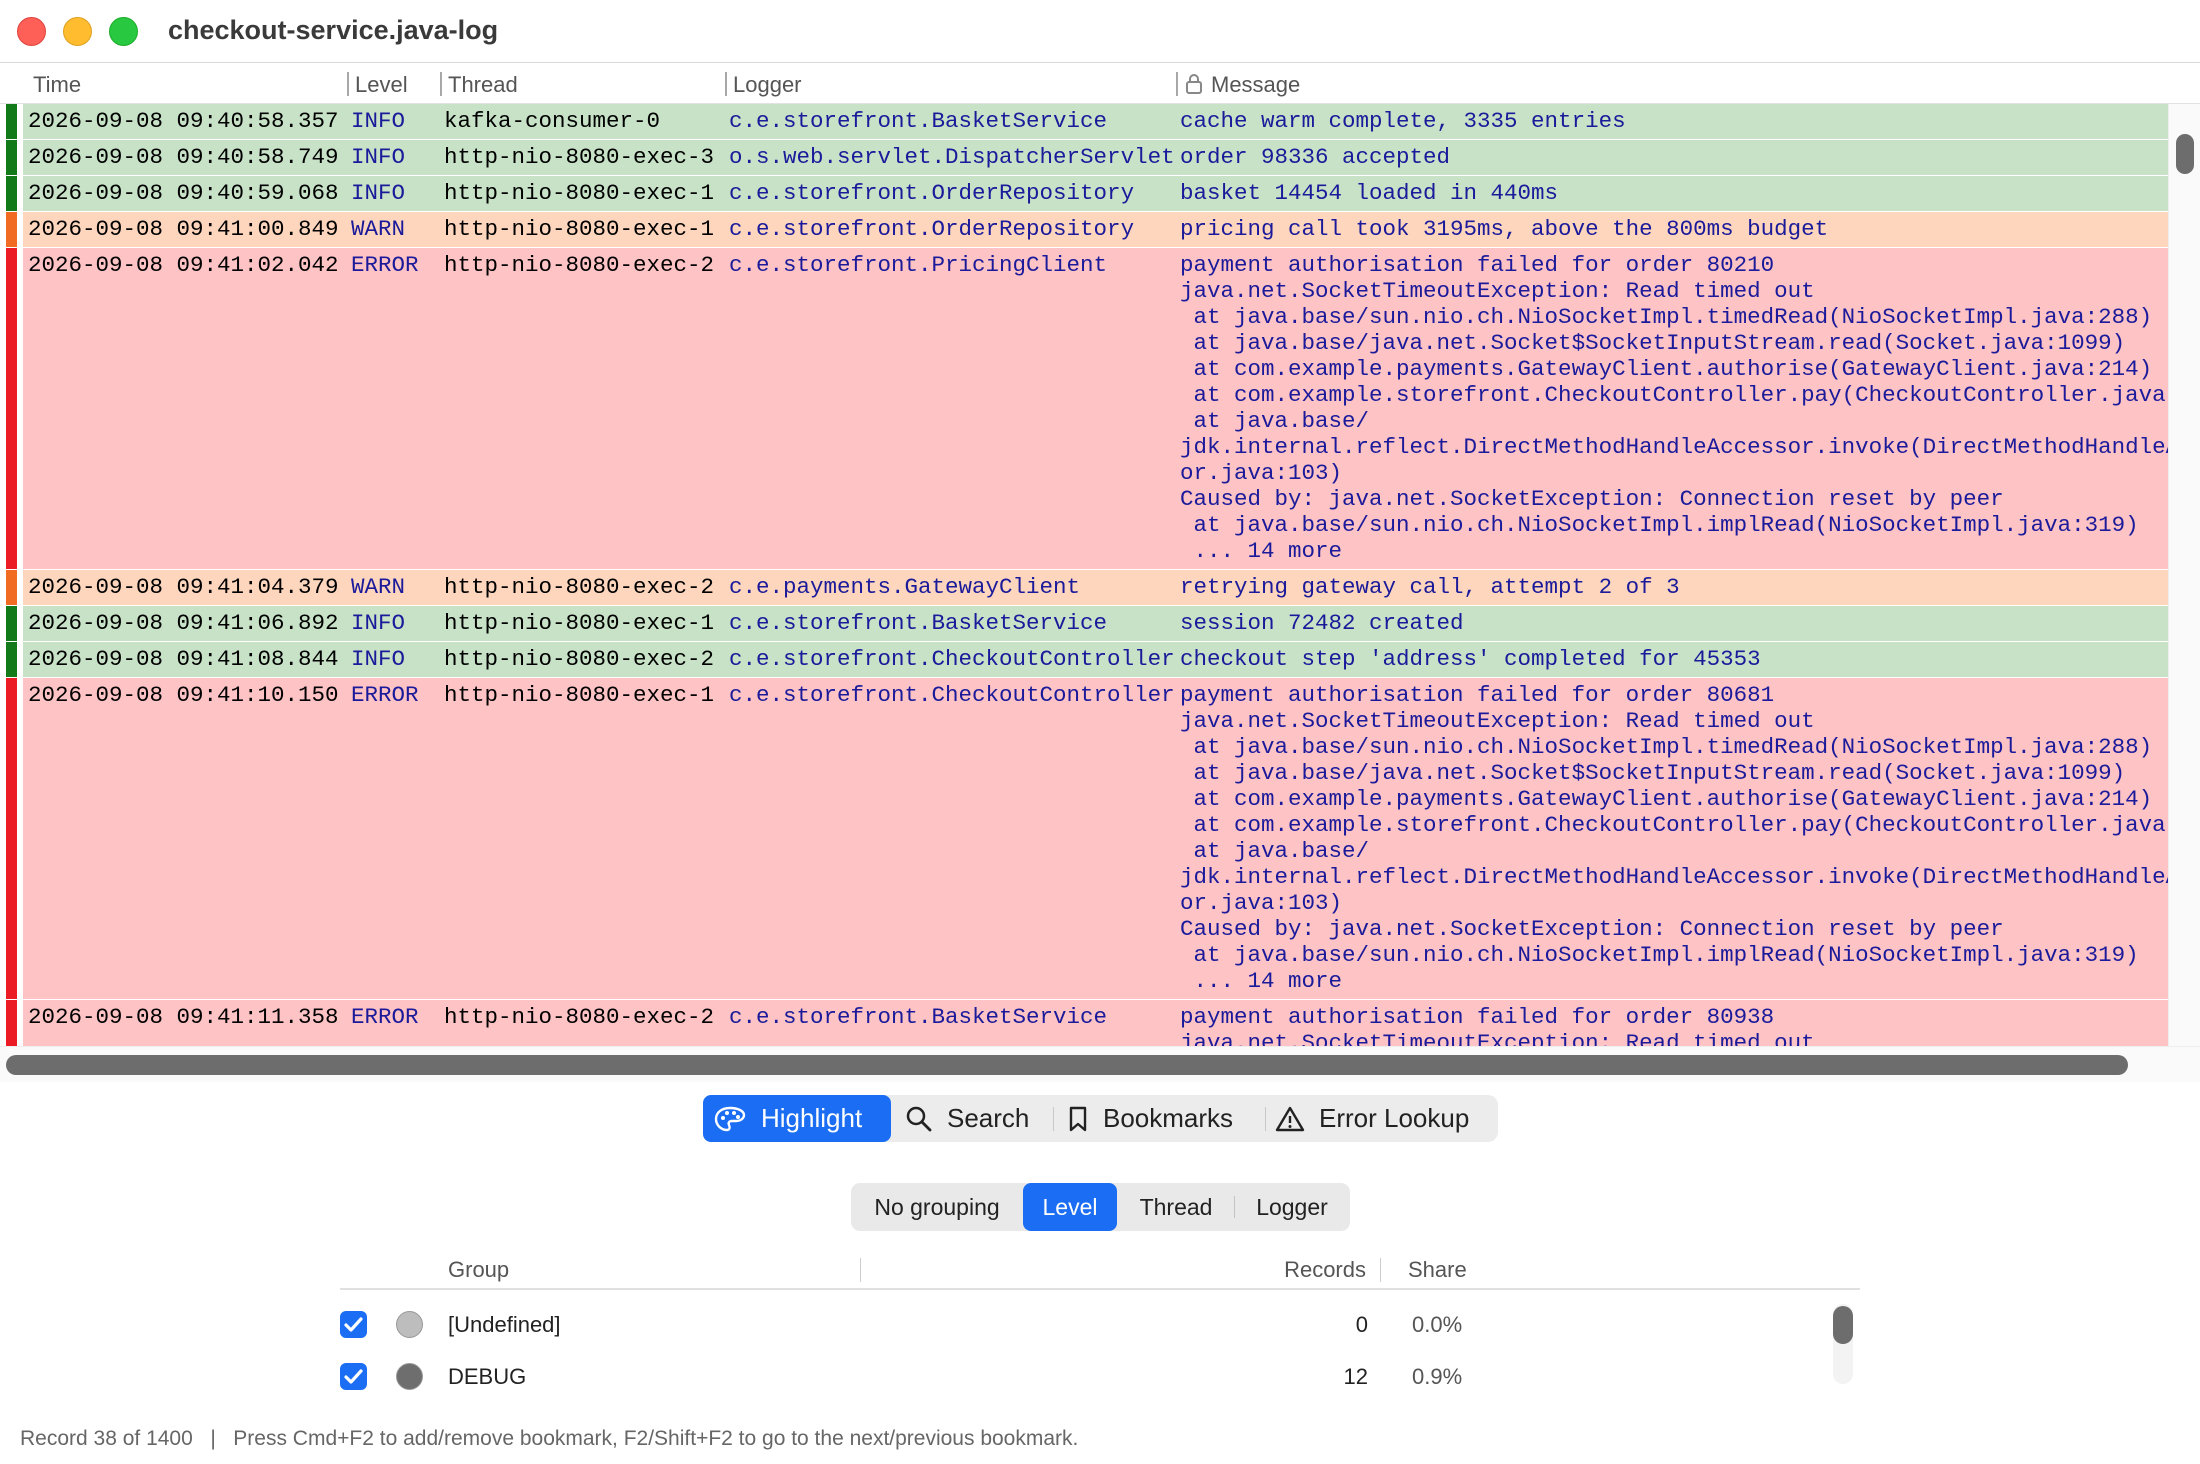 This screenshot has height=1464, width=2200. Describe the element at coordinates (483, 85) in the screenshot. I see `column-thread: Thread` at that location.